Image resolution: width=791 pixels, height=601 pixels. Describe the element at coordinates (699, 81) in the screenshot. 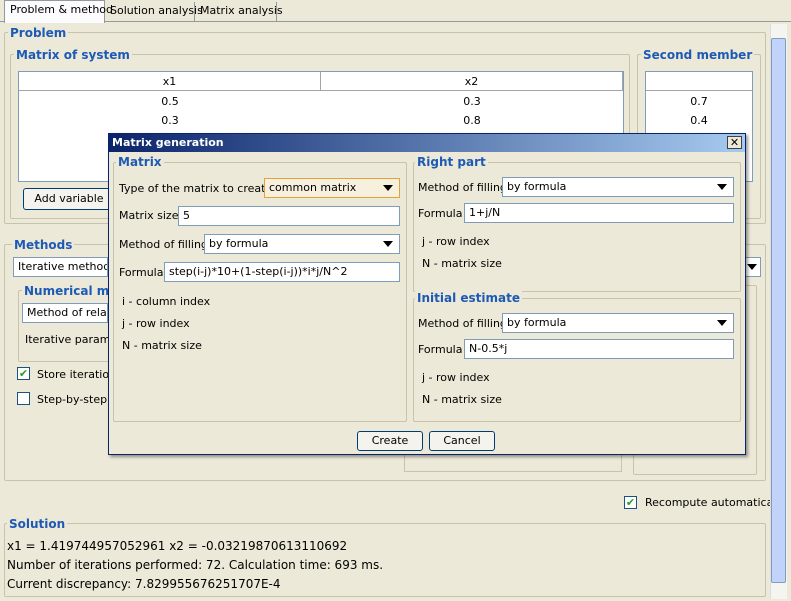

I see `column-header` at that location.